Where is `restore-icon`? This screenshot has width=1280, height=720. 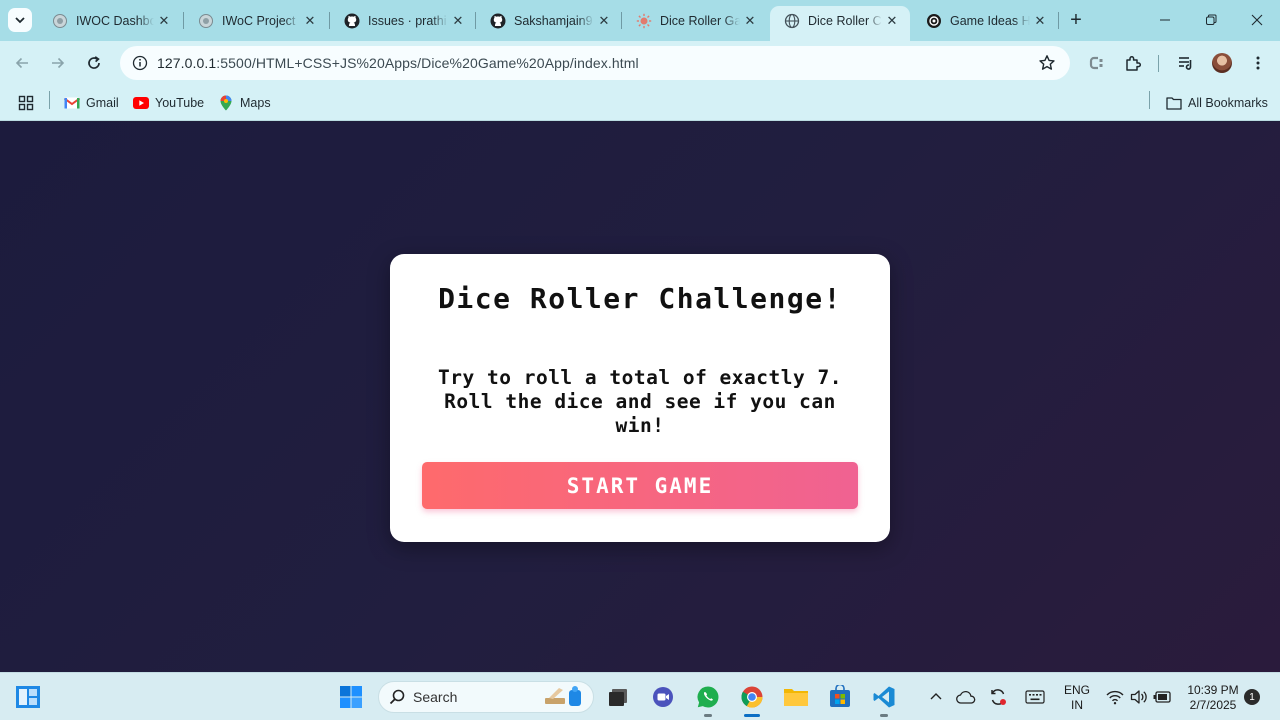
restore-icon is located at coordinates (1211, 19).